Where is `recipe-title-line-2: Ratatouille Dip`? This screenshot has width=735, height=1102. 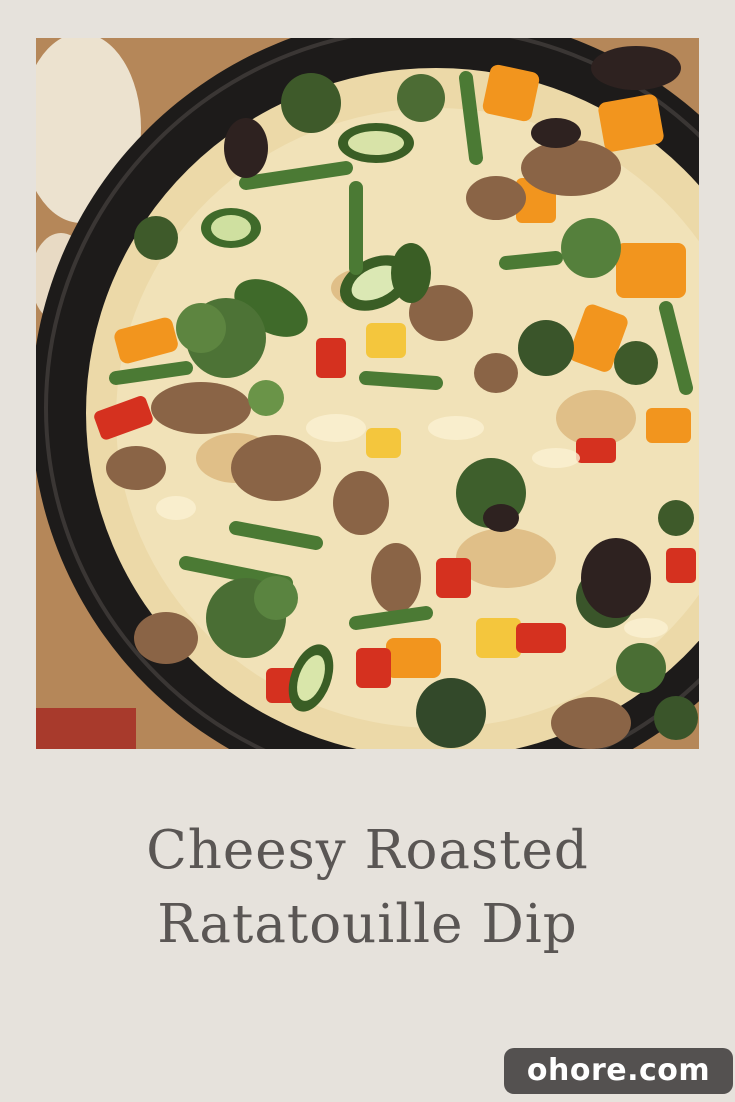
recipe-title-line-2: Ratatouille Dip is located at coordinates (367, 924).